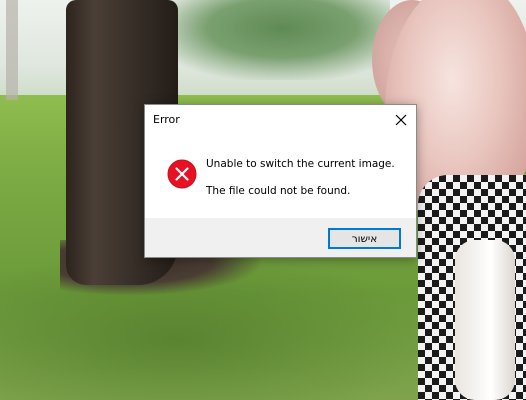 The image size is (526, 400). What do you see at coordinates (485, 320) in the screenshot?
I see `background-arm` at bounding box center [485, 320].